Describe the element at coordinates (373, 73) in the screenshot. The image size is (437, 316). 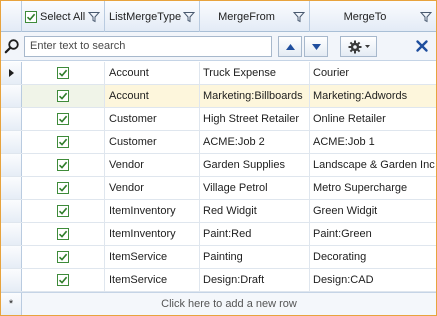
I see `cell-mergeto: Courier` at that location.